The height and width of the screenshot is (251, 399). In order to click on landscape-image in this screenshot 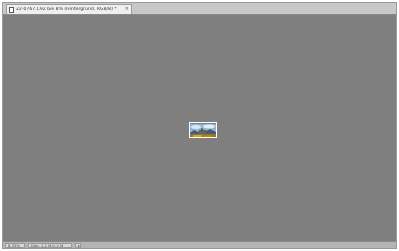, I will do `click(203, 130)`.